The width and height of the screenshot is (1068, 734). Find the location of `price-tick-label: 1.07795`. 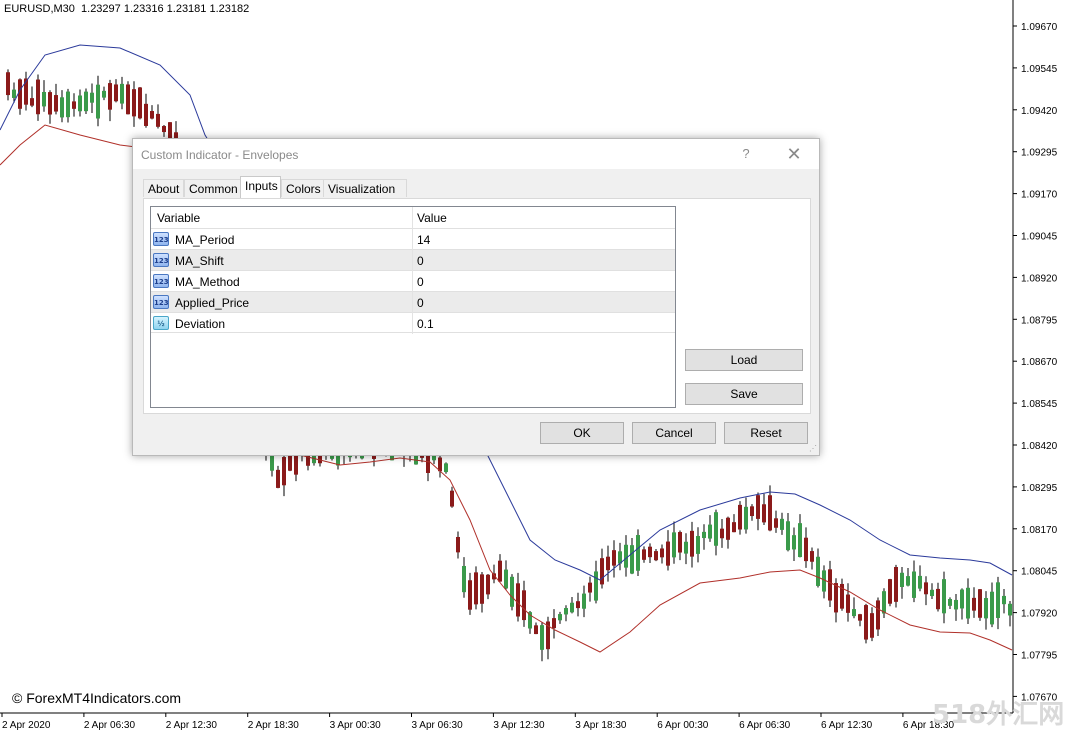

price-tick-label: 1.07795 is located at coordinates (1039, 656).